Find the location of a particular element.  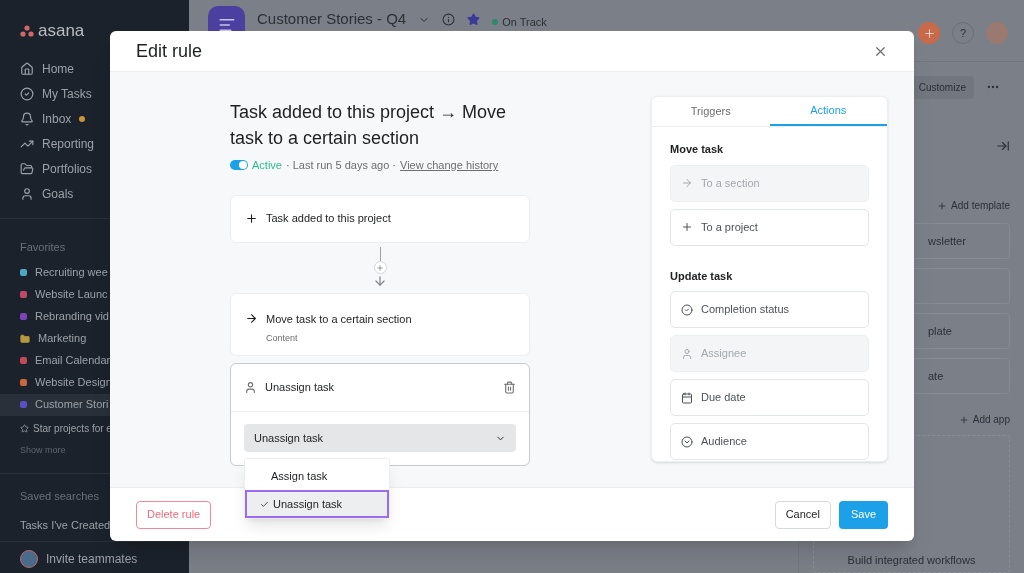

status-label: Active is located at coordinates (267, 165).